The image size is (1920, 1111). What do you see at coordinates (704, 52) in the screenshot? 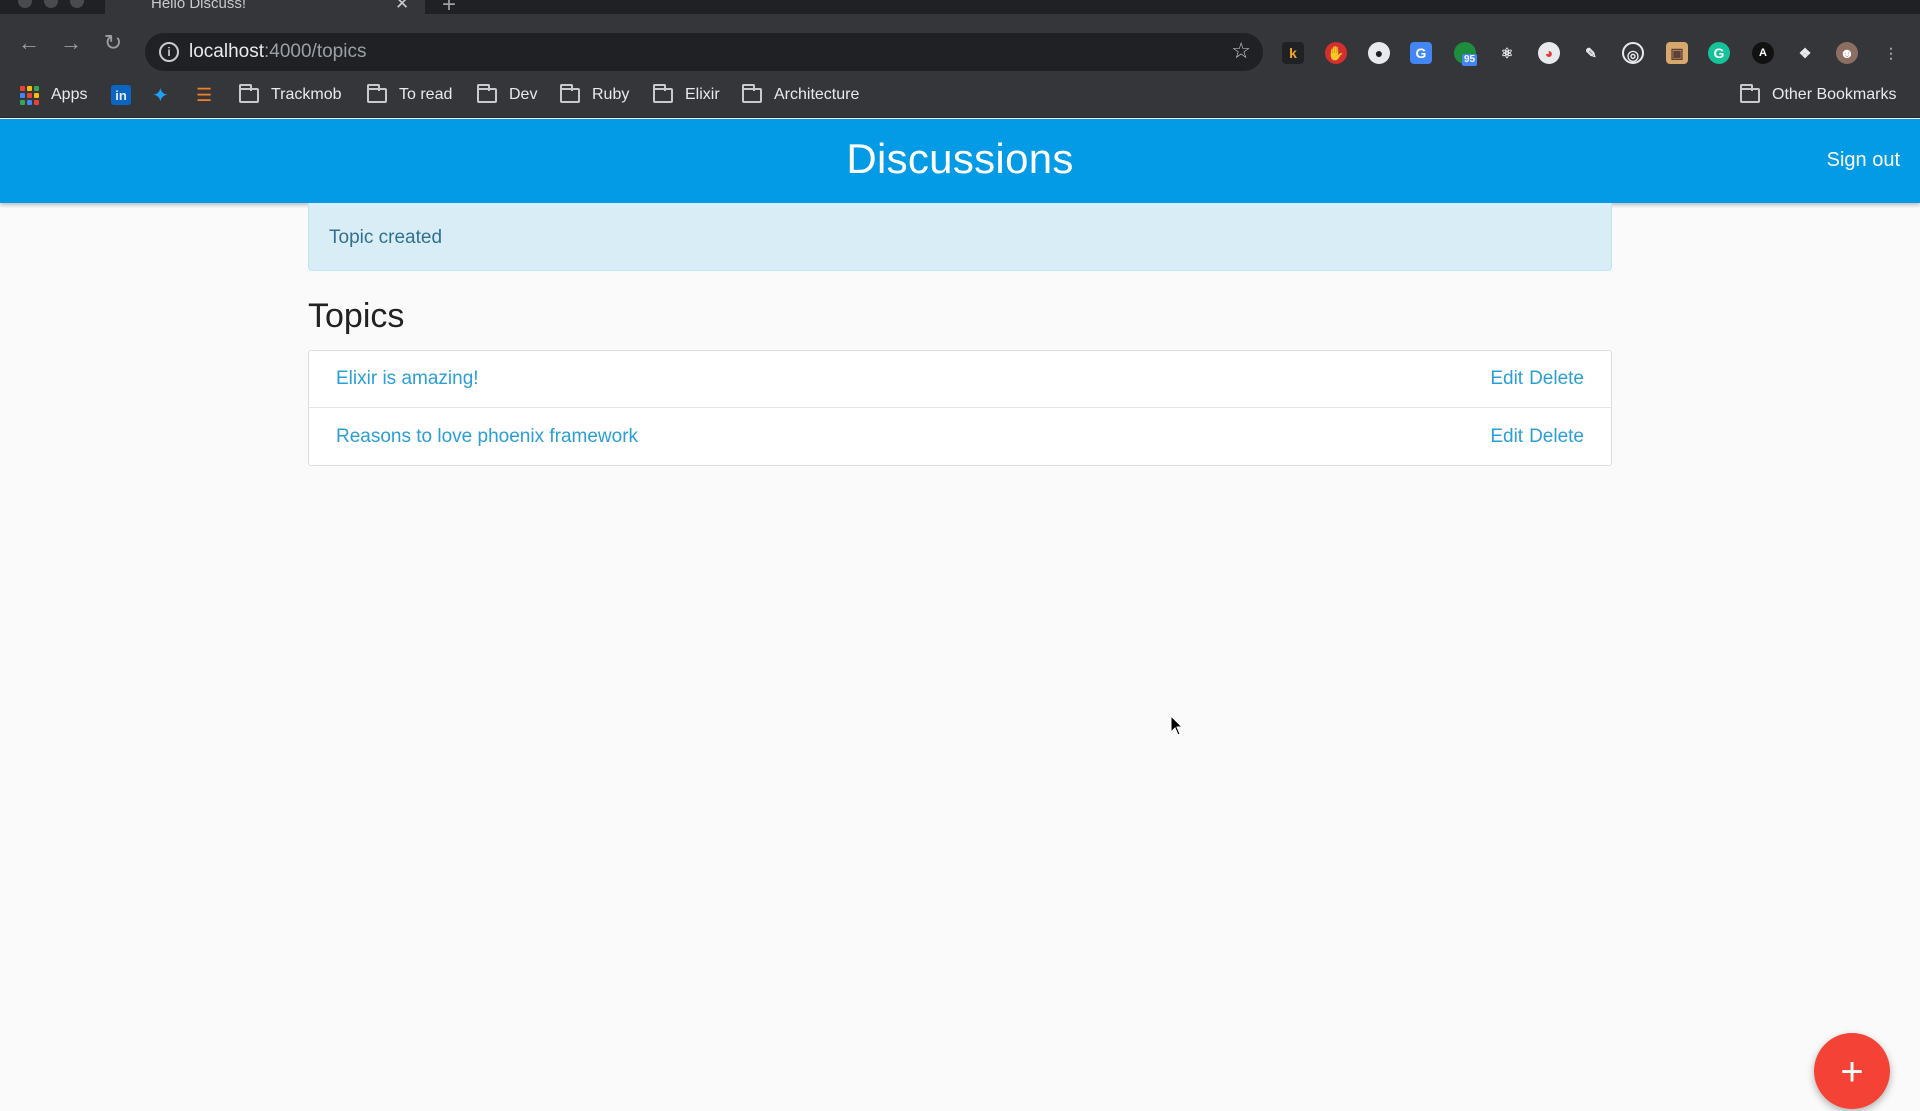
I see `address-bar: i localhost:4000/topics ☆` at bounding box center [704, 52].